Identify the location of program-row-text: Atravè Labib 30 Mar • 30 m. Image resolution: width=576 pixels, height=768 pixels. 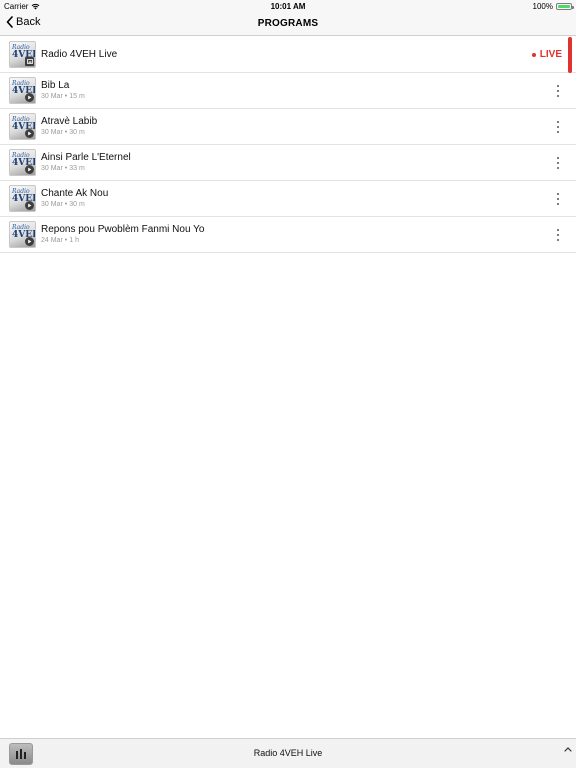
(69, 126).